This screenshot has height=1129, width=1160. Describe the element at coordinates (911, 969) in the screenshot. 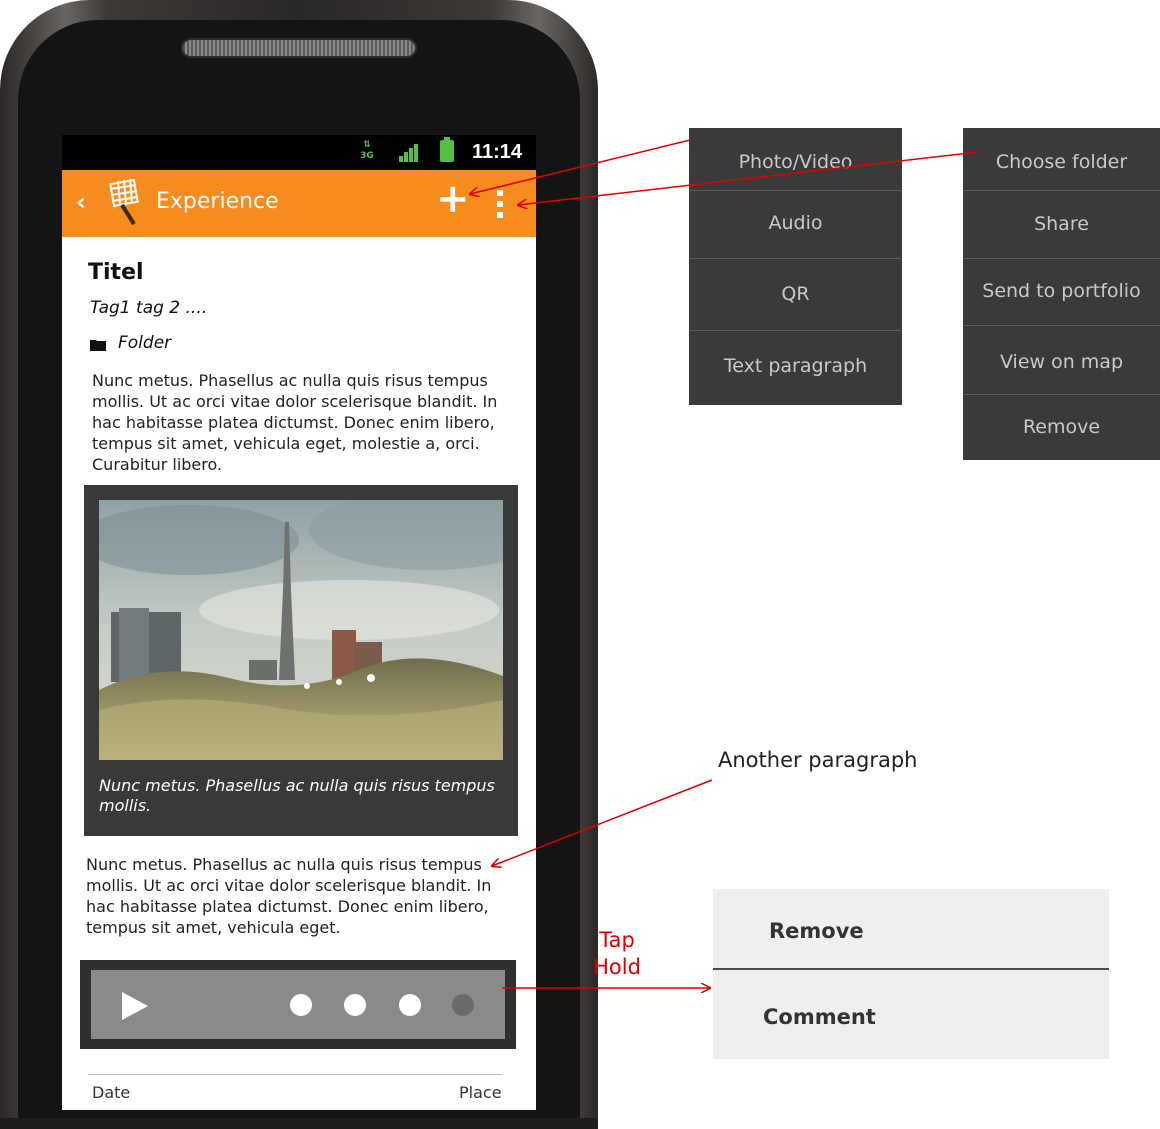

I see `context-divider` at that location.